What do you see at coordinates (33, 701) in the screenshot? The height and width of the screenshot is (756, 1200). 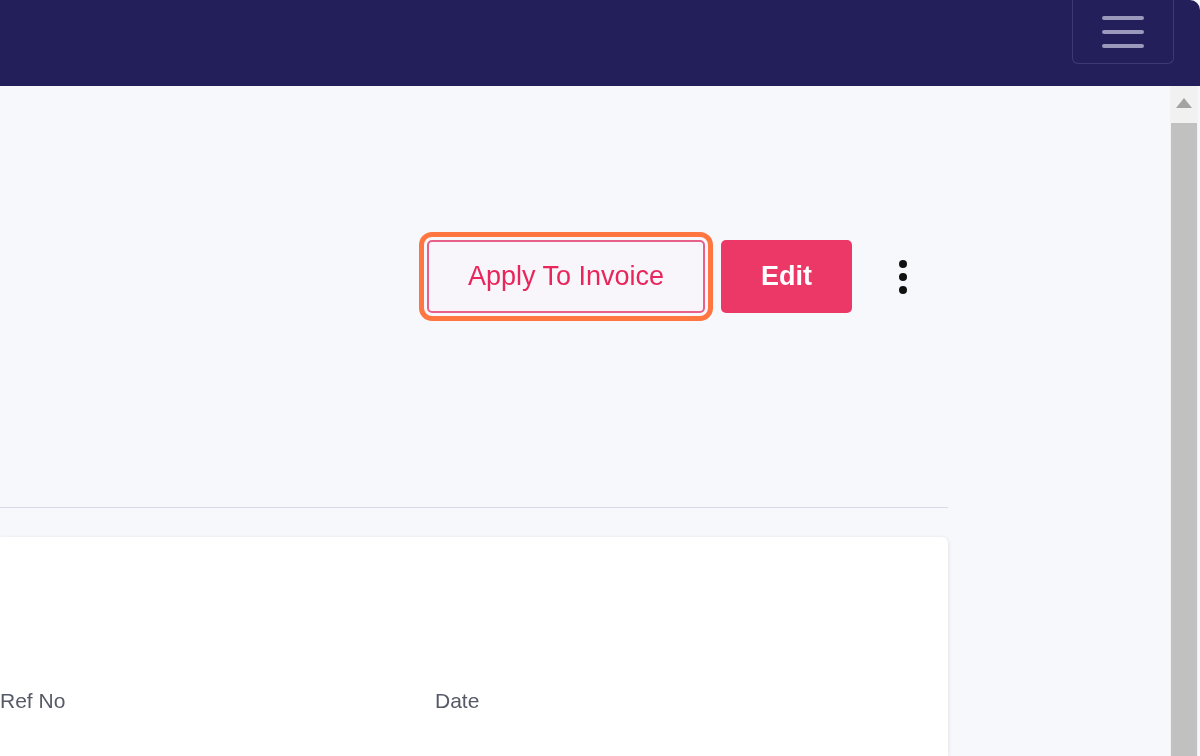 I see `field-label: Ref No` at bounding box center [33, 701].